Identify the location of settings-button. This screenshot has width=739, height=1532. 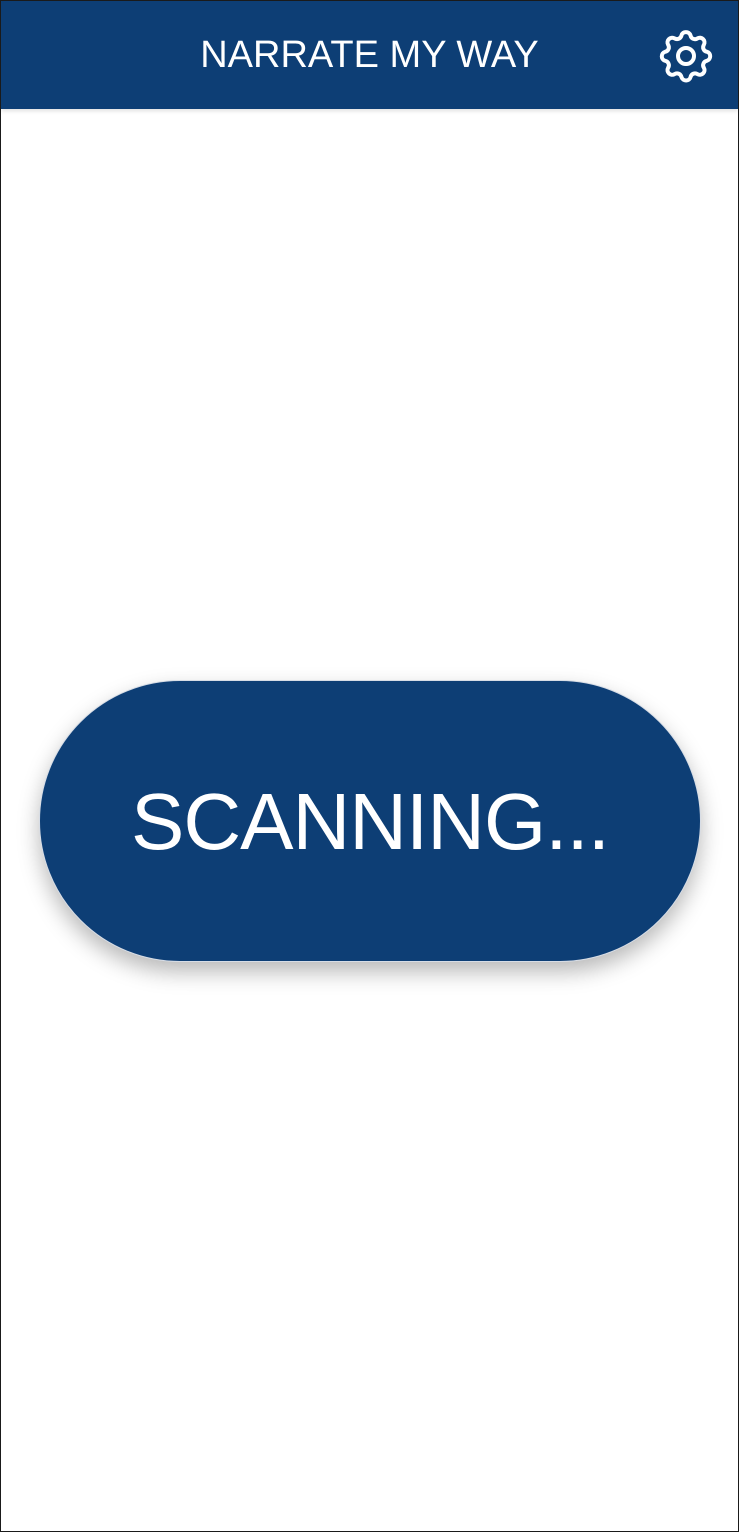
(686, 56).